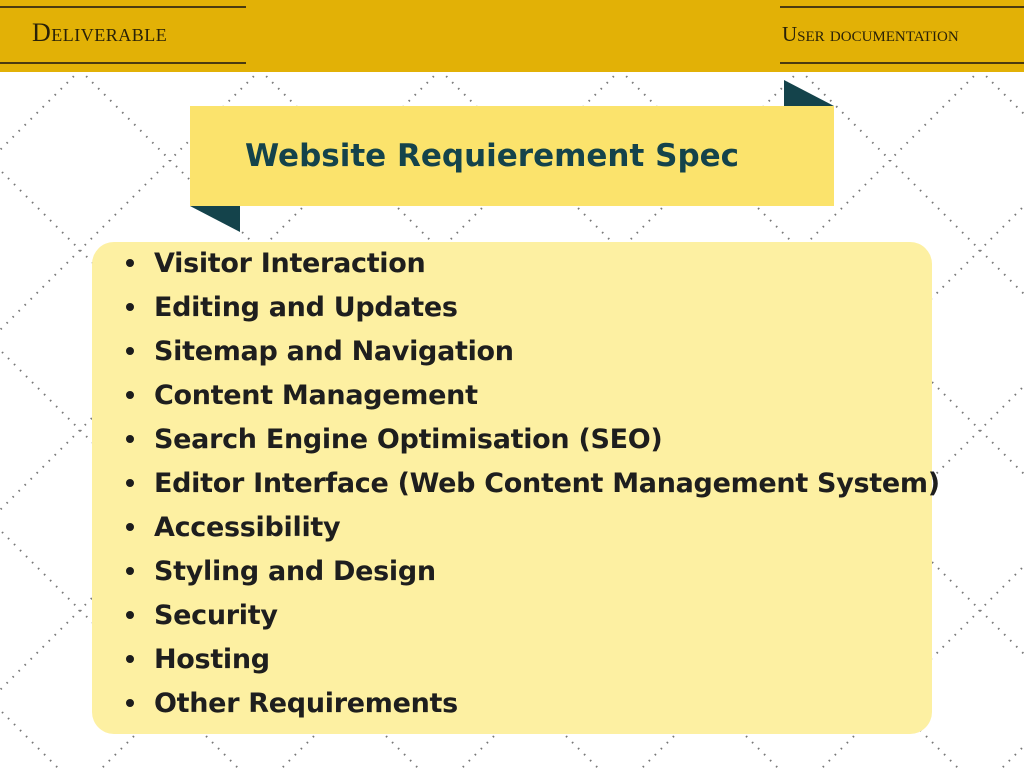 Image resolution: width=1024 pixels, height=768 pixels. I want to click on list-item: Search Engine Optimisation (SEO), so click(394, 439).